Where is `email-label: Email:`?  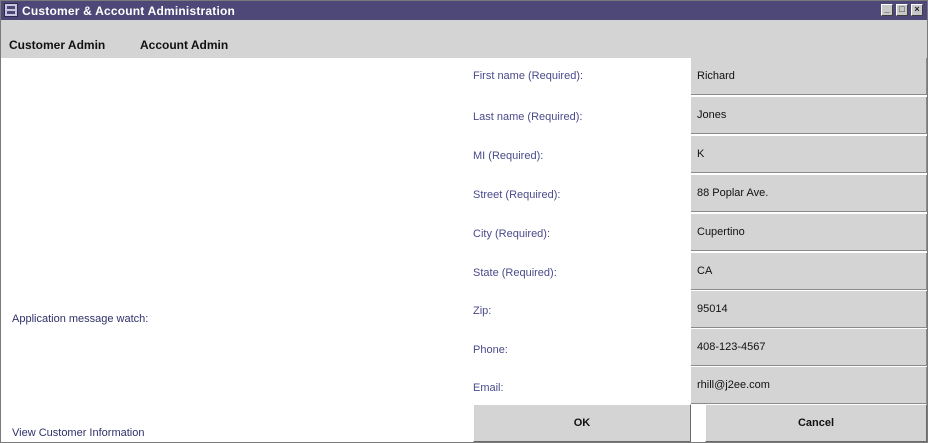
email-label: Email: is located at coordinates (488, 388).